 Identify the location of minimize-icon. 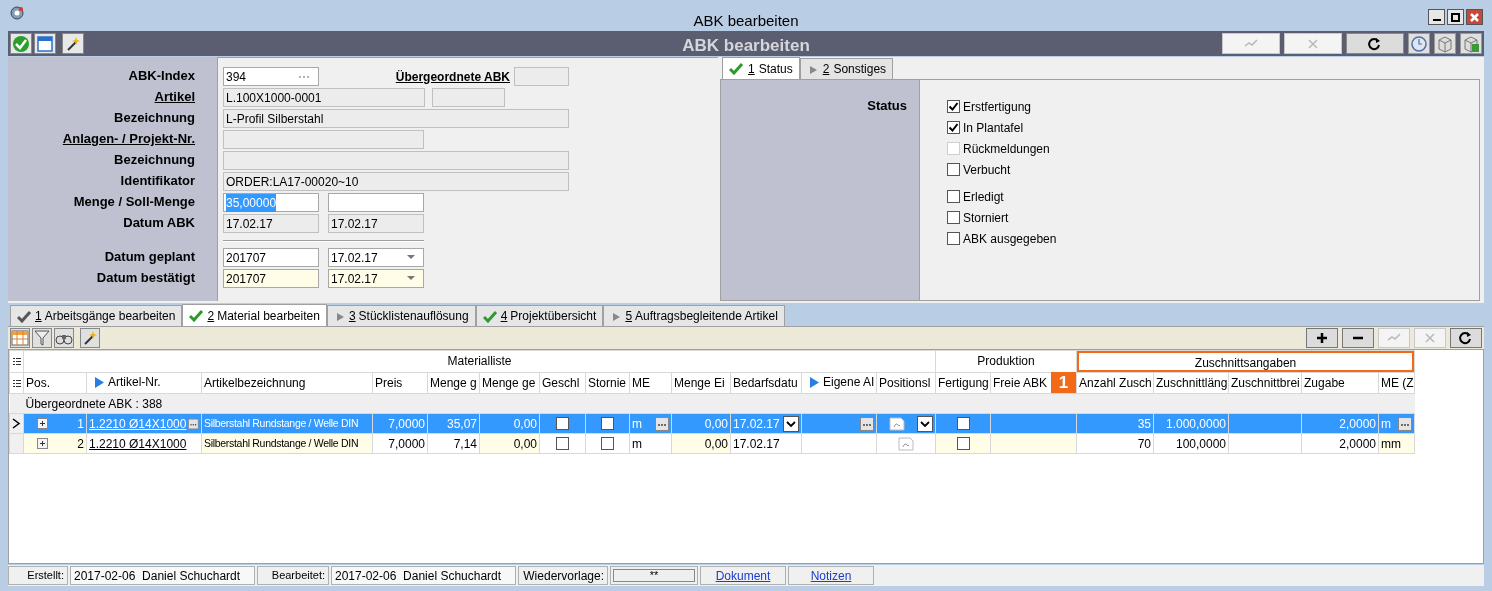
(1436, 20).